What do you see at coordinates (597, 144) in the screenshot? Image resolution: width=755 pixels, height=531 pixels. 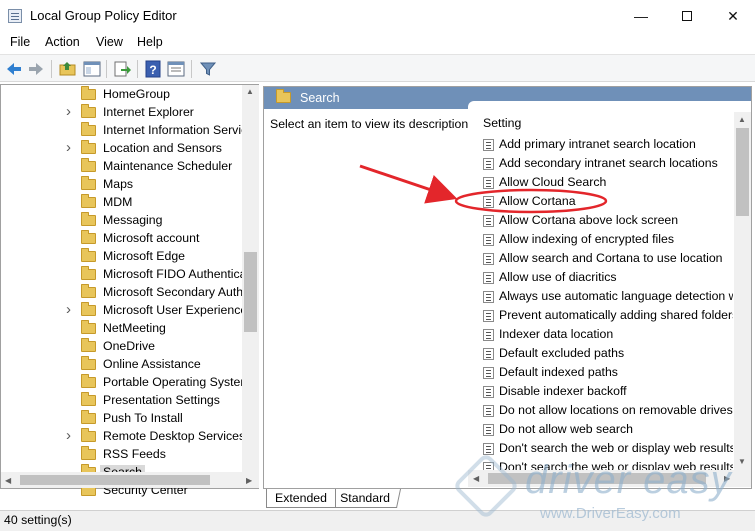 I see `setting-label: Add primary intranet search location` at bounding box center [597, 144].